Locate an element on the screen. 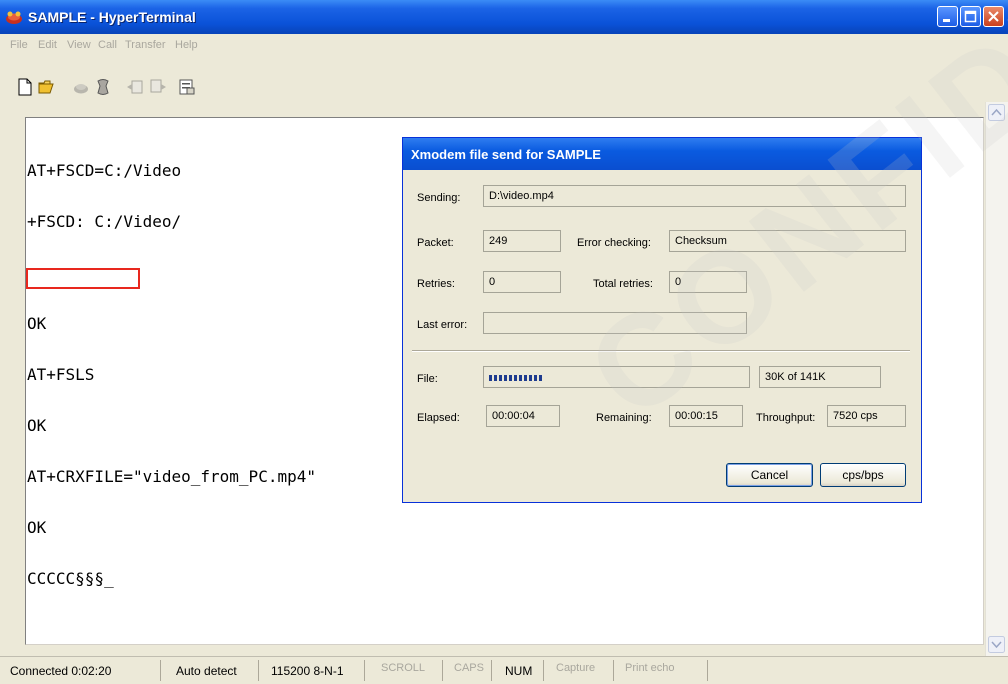 The image size is (1008, 684). throughput-field: 7520 cps is located at coordinates (866, 416).